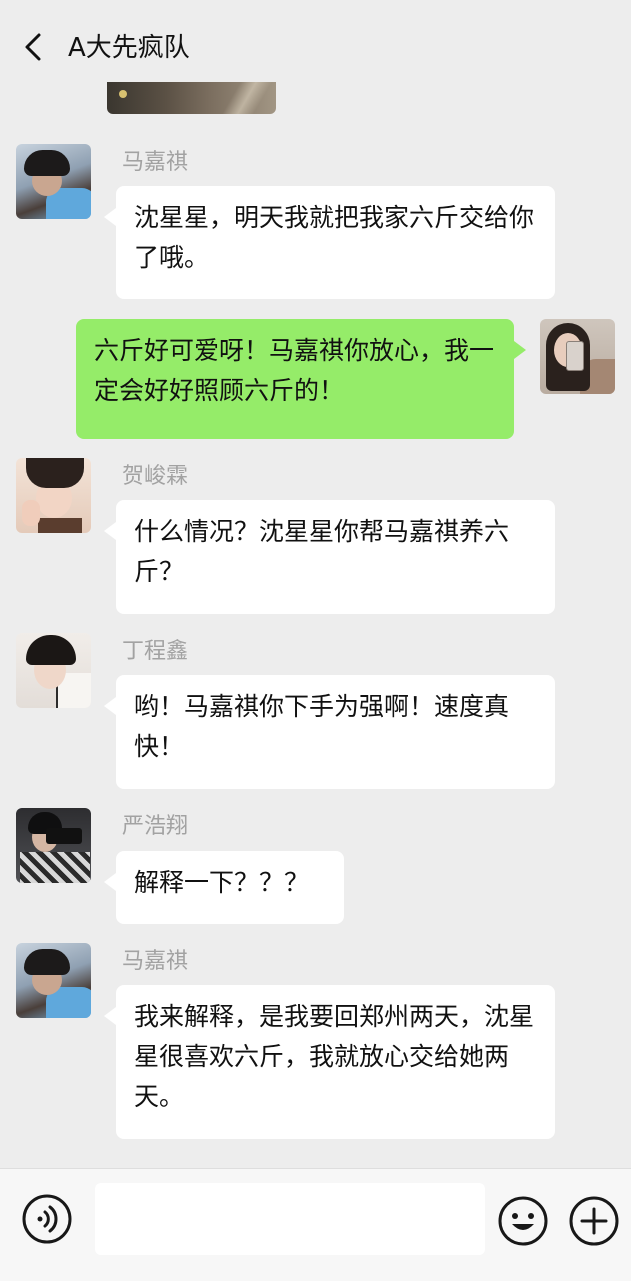 The height and width of the screenshot is (1281, 631). Describe the element at coordinates (191, 98) in the screenshot. I see `image-message-thumbnail` at that location.